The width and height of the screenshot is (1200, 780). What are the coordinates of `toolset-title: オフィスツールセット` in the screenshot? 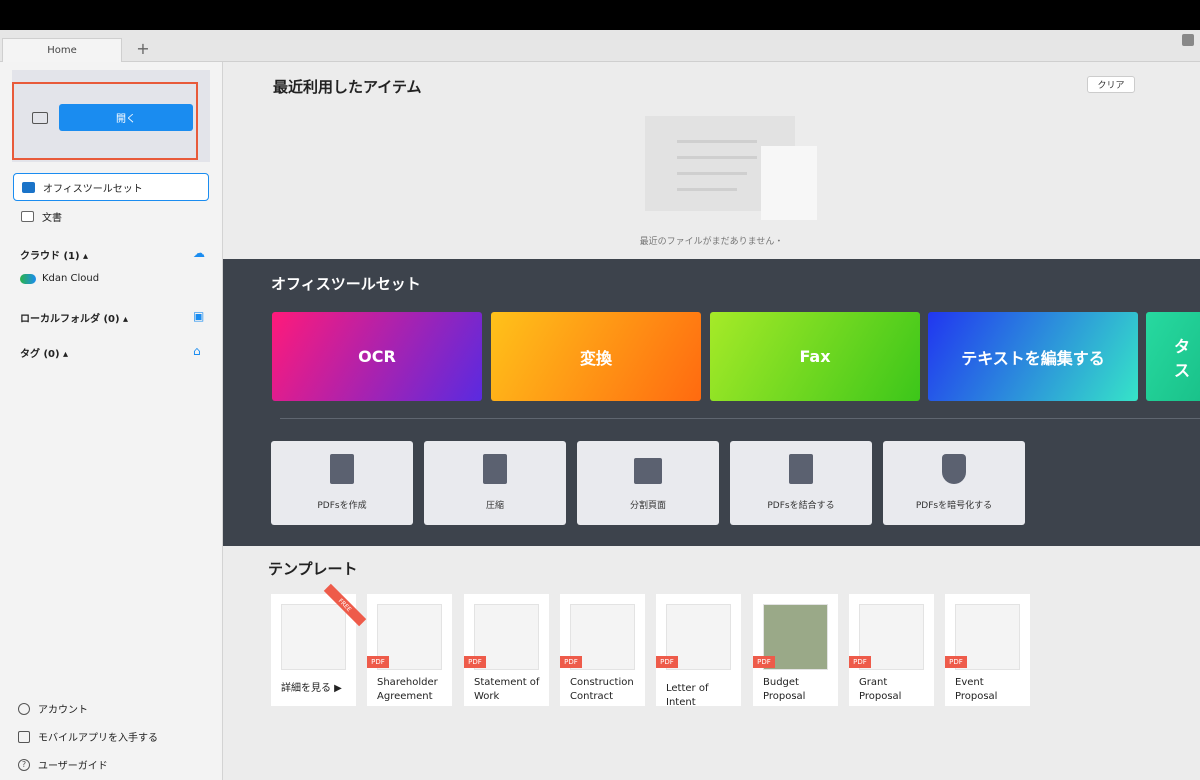 It's located at (346, 284).